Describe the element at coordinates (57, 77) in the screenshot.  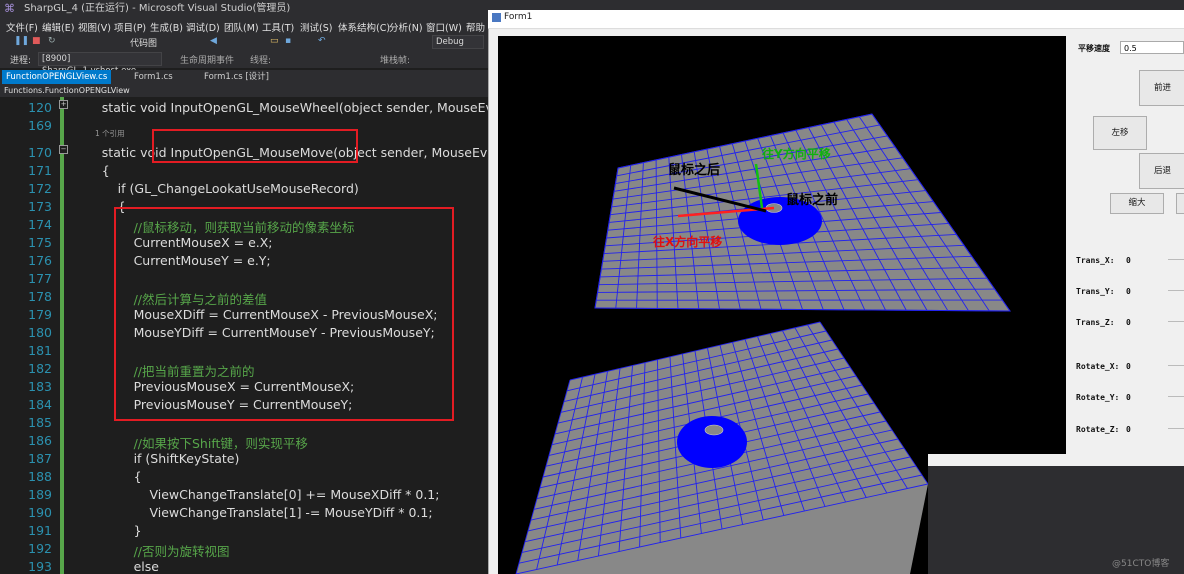
I see `tab-functionopenglview: FunctionOPENGLView.cs` at that location.